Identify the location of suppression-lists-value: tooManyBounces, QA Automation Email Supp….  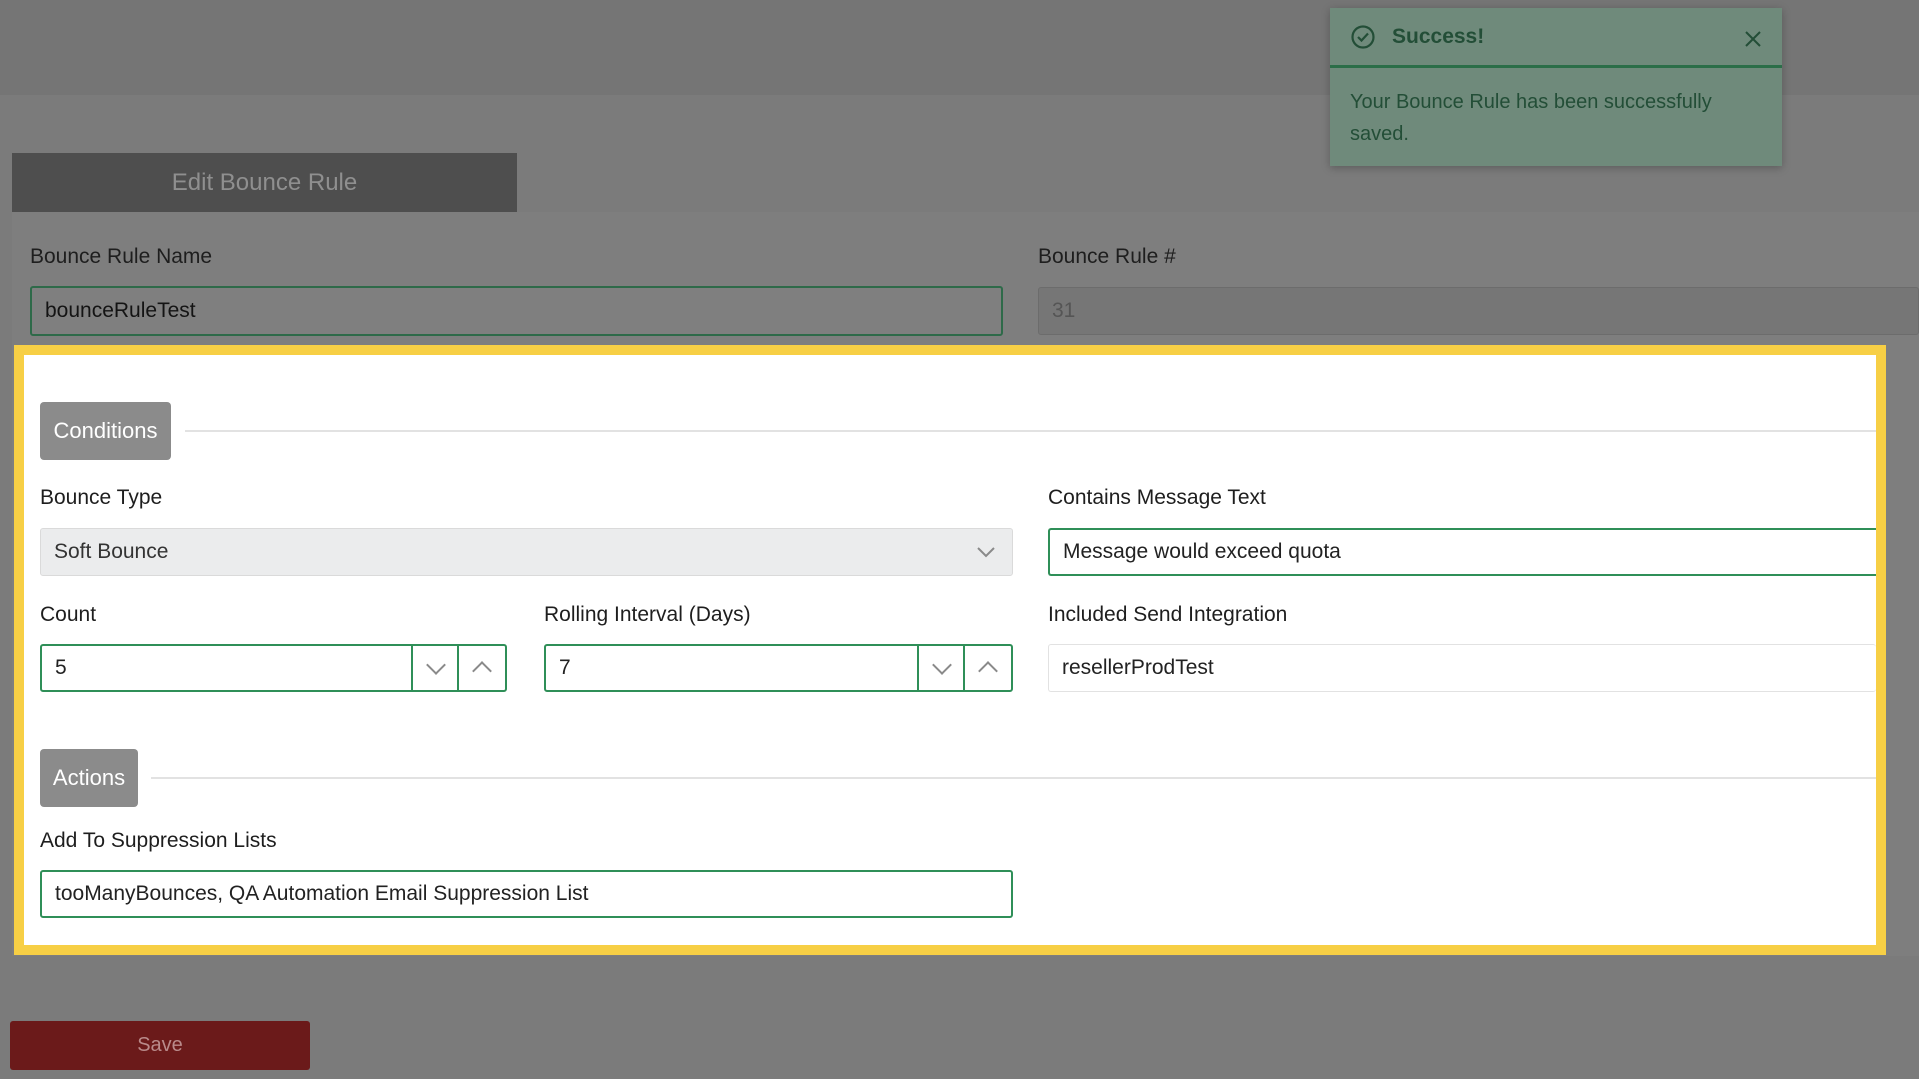
(322, 893).